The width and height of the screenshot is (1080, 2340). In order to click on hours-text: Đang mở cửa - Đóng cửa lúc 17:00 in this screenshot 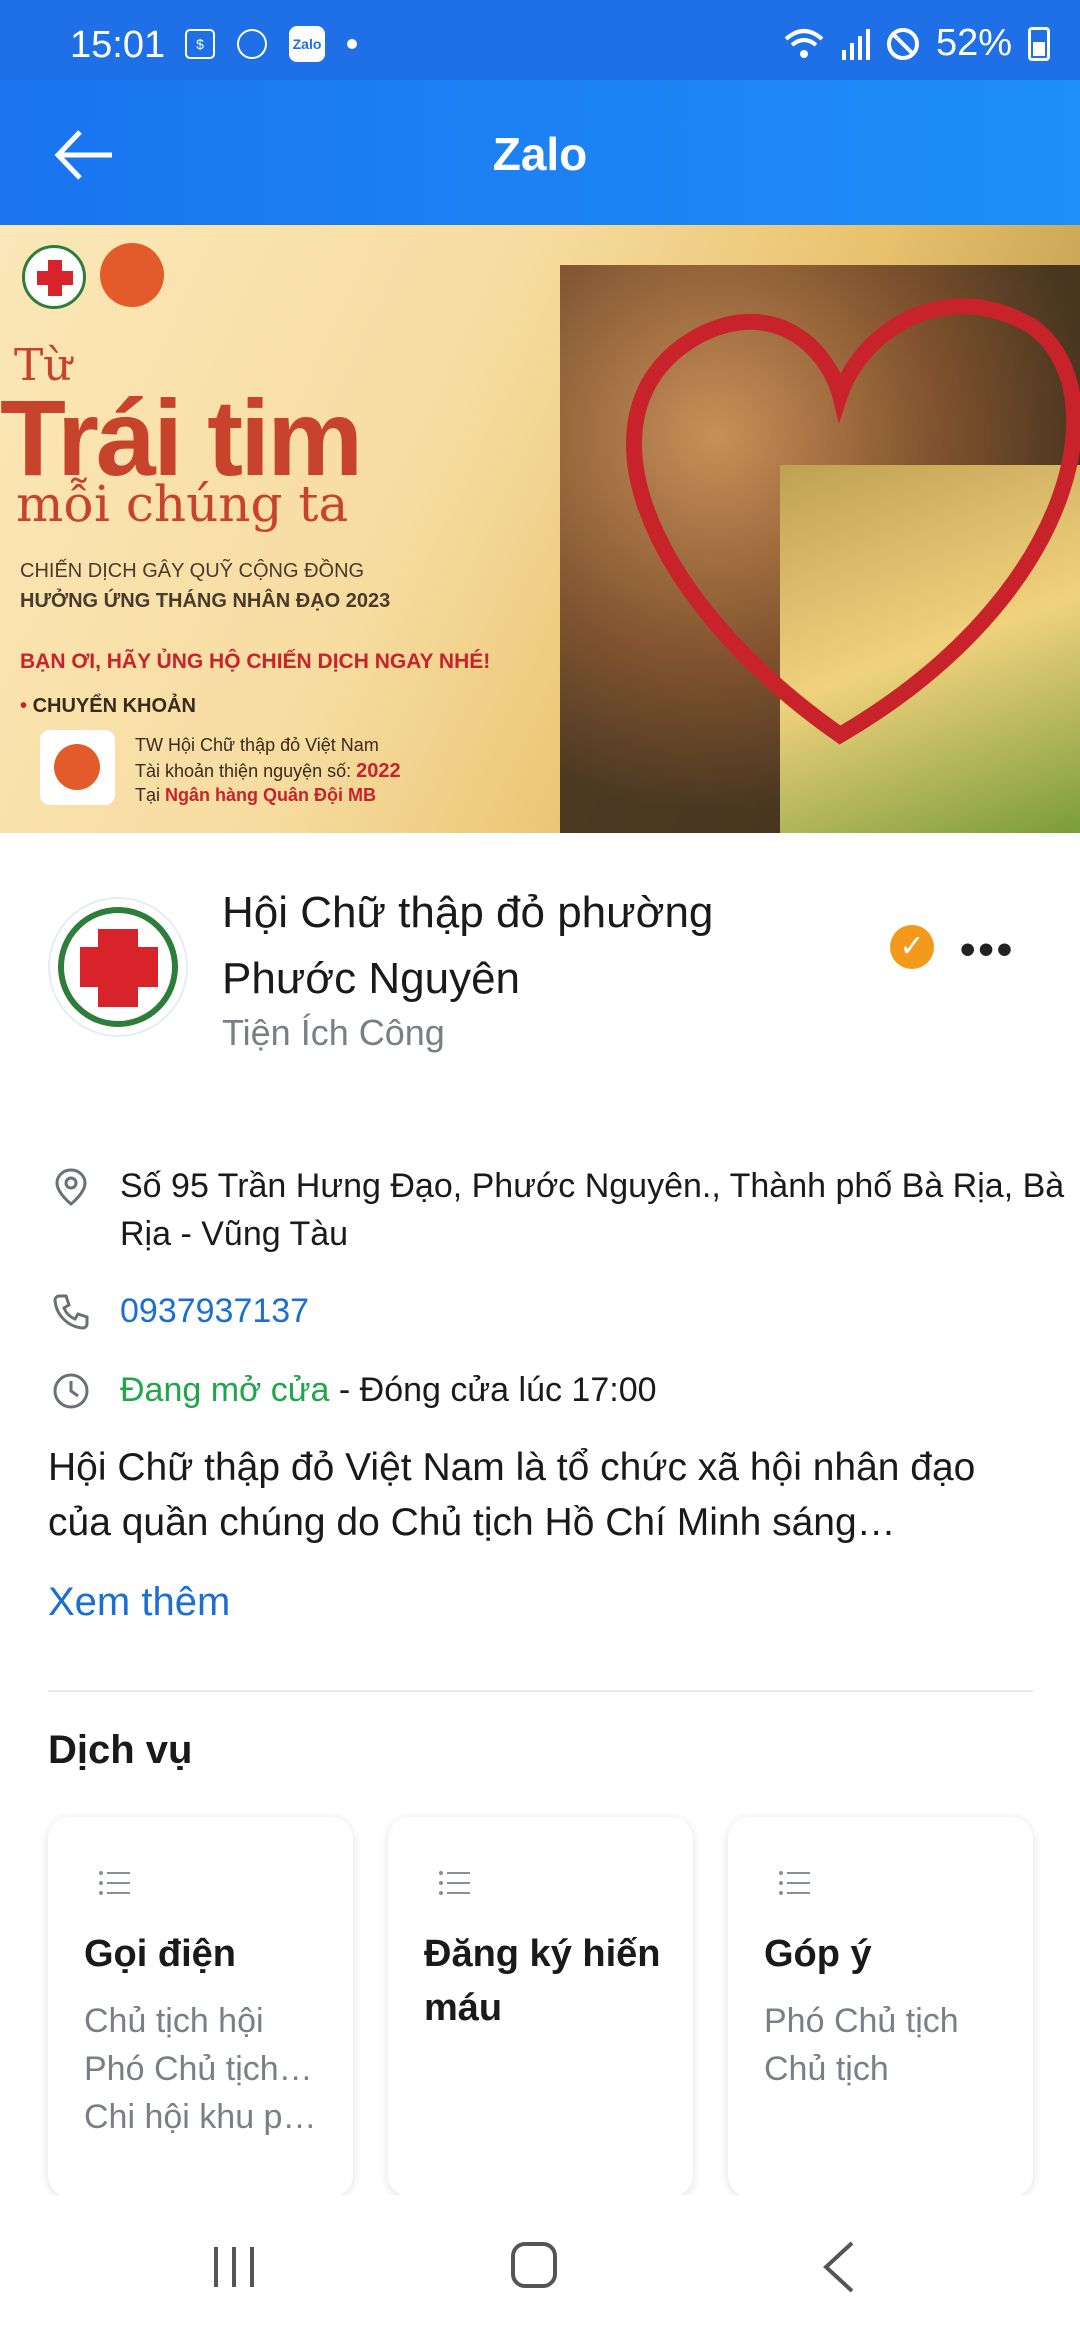, I will do `click(600, 1390)`.